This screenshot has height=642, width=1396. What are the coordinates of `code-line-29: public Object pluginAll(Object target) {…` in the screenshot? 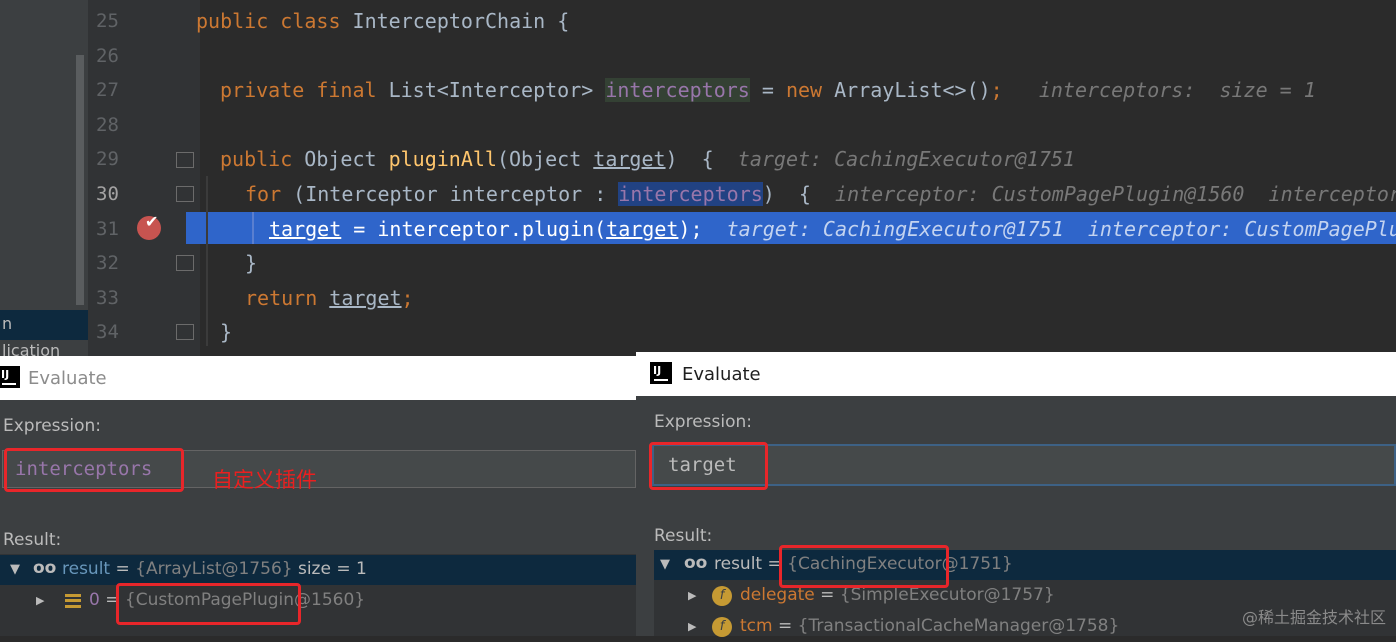 It's located at (647, 159).